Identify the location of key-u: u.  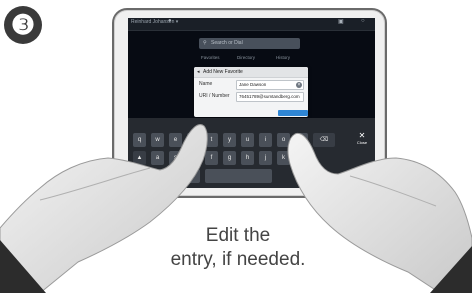
(247, 140).